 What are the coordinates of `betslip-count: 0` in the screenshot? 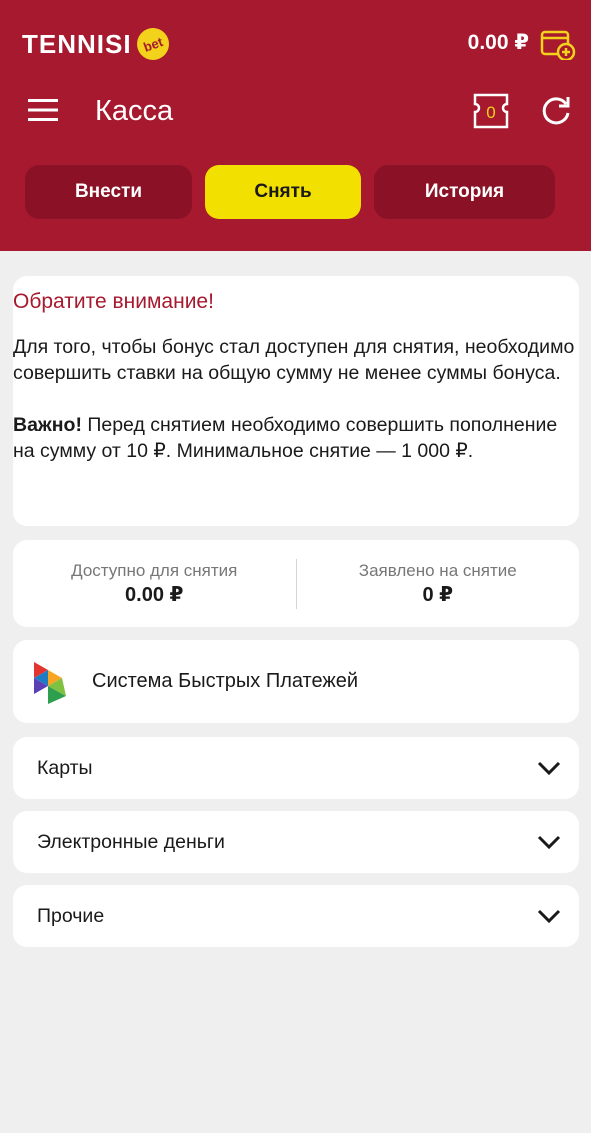 It's located at (490, 112).